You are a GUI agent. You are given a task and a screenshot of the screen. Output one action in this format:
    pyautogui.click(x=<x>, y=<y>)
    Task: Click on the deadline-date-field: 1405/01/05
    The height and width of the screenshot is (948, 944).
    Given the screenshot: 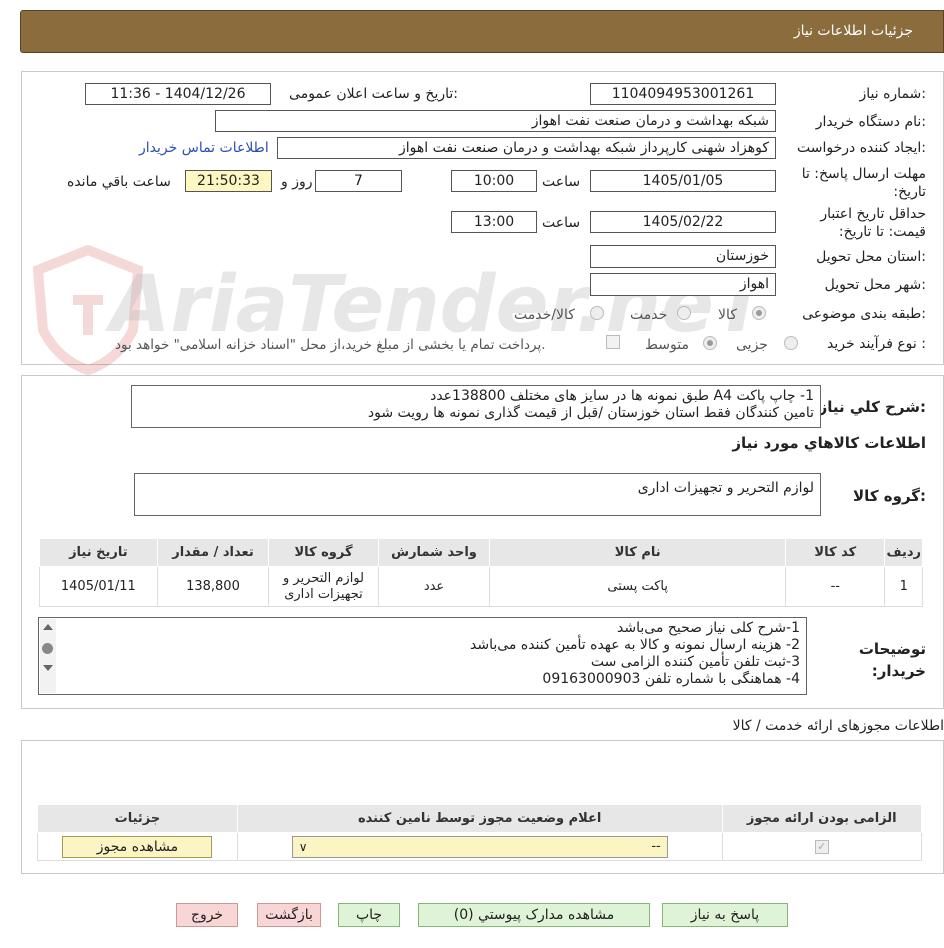 What is the action you would take?
    pyautogui.click(x=683, y=181)
    